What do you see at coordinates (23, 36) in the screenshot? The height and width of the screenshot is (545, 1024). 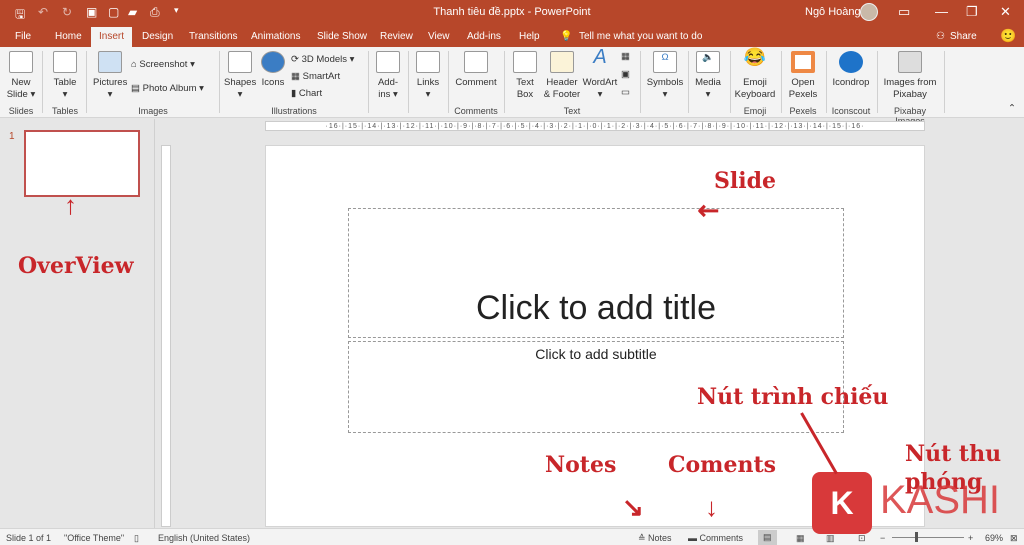 I see `tab-file: File` at bounding box center [23, 36].